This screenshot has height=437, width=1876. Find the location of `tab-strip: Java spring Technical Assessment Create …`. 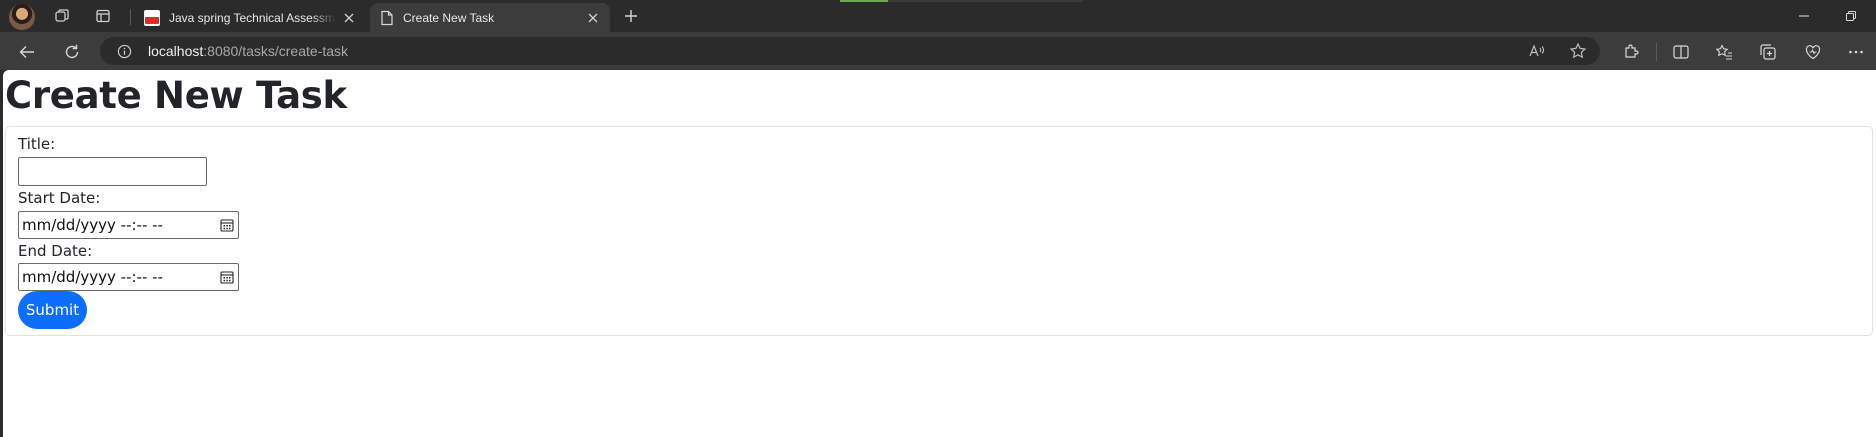

tab-strip: Java spring Technical Assessment Create … is located at coordinates (938, 16).